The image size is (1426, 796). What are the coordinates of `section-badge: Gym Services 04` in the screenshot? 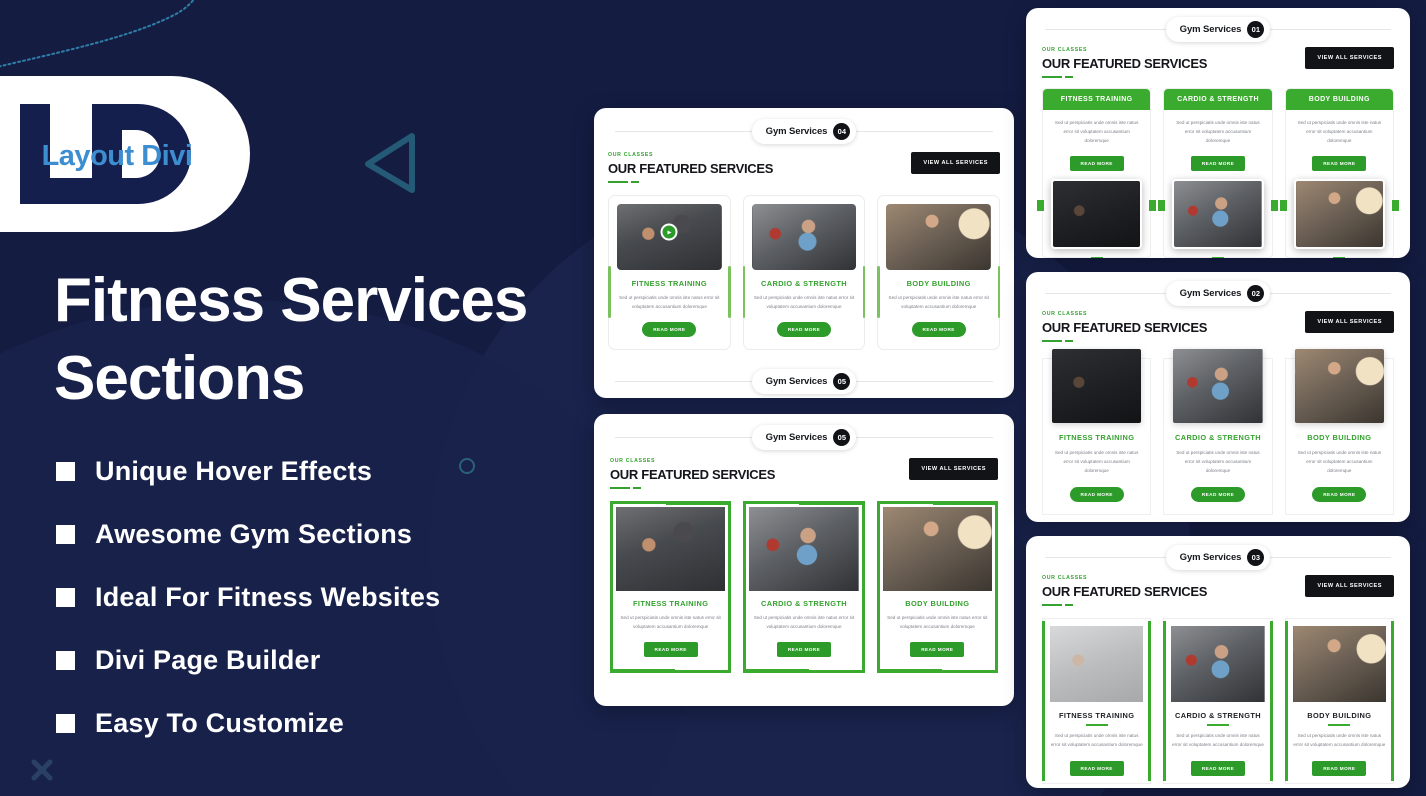 It's located at (804, 131).